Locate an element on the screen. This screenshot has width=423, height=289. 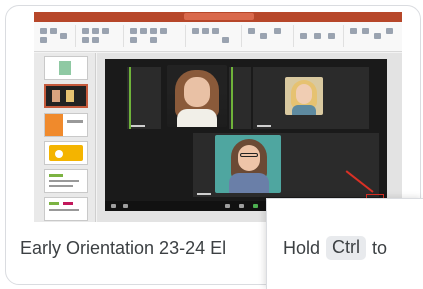
tooltip-prefix: Hold is located at coordinates (302, 247).